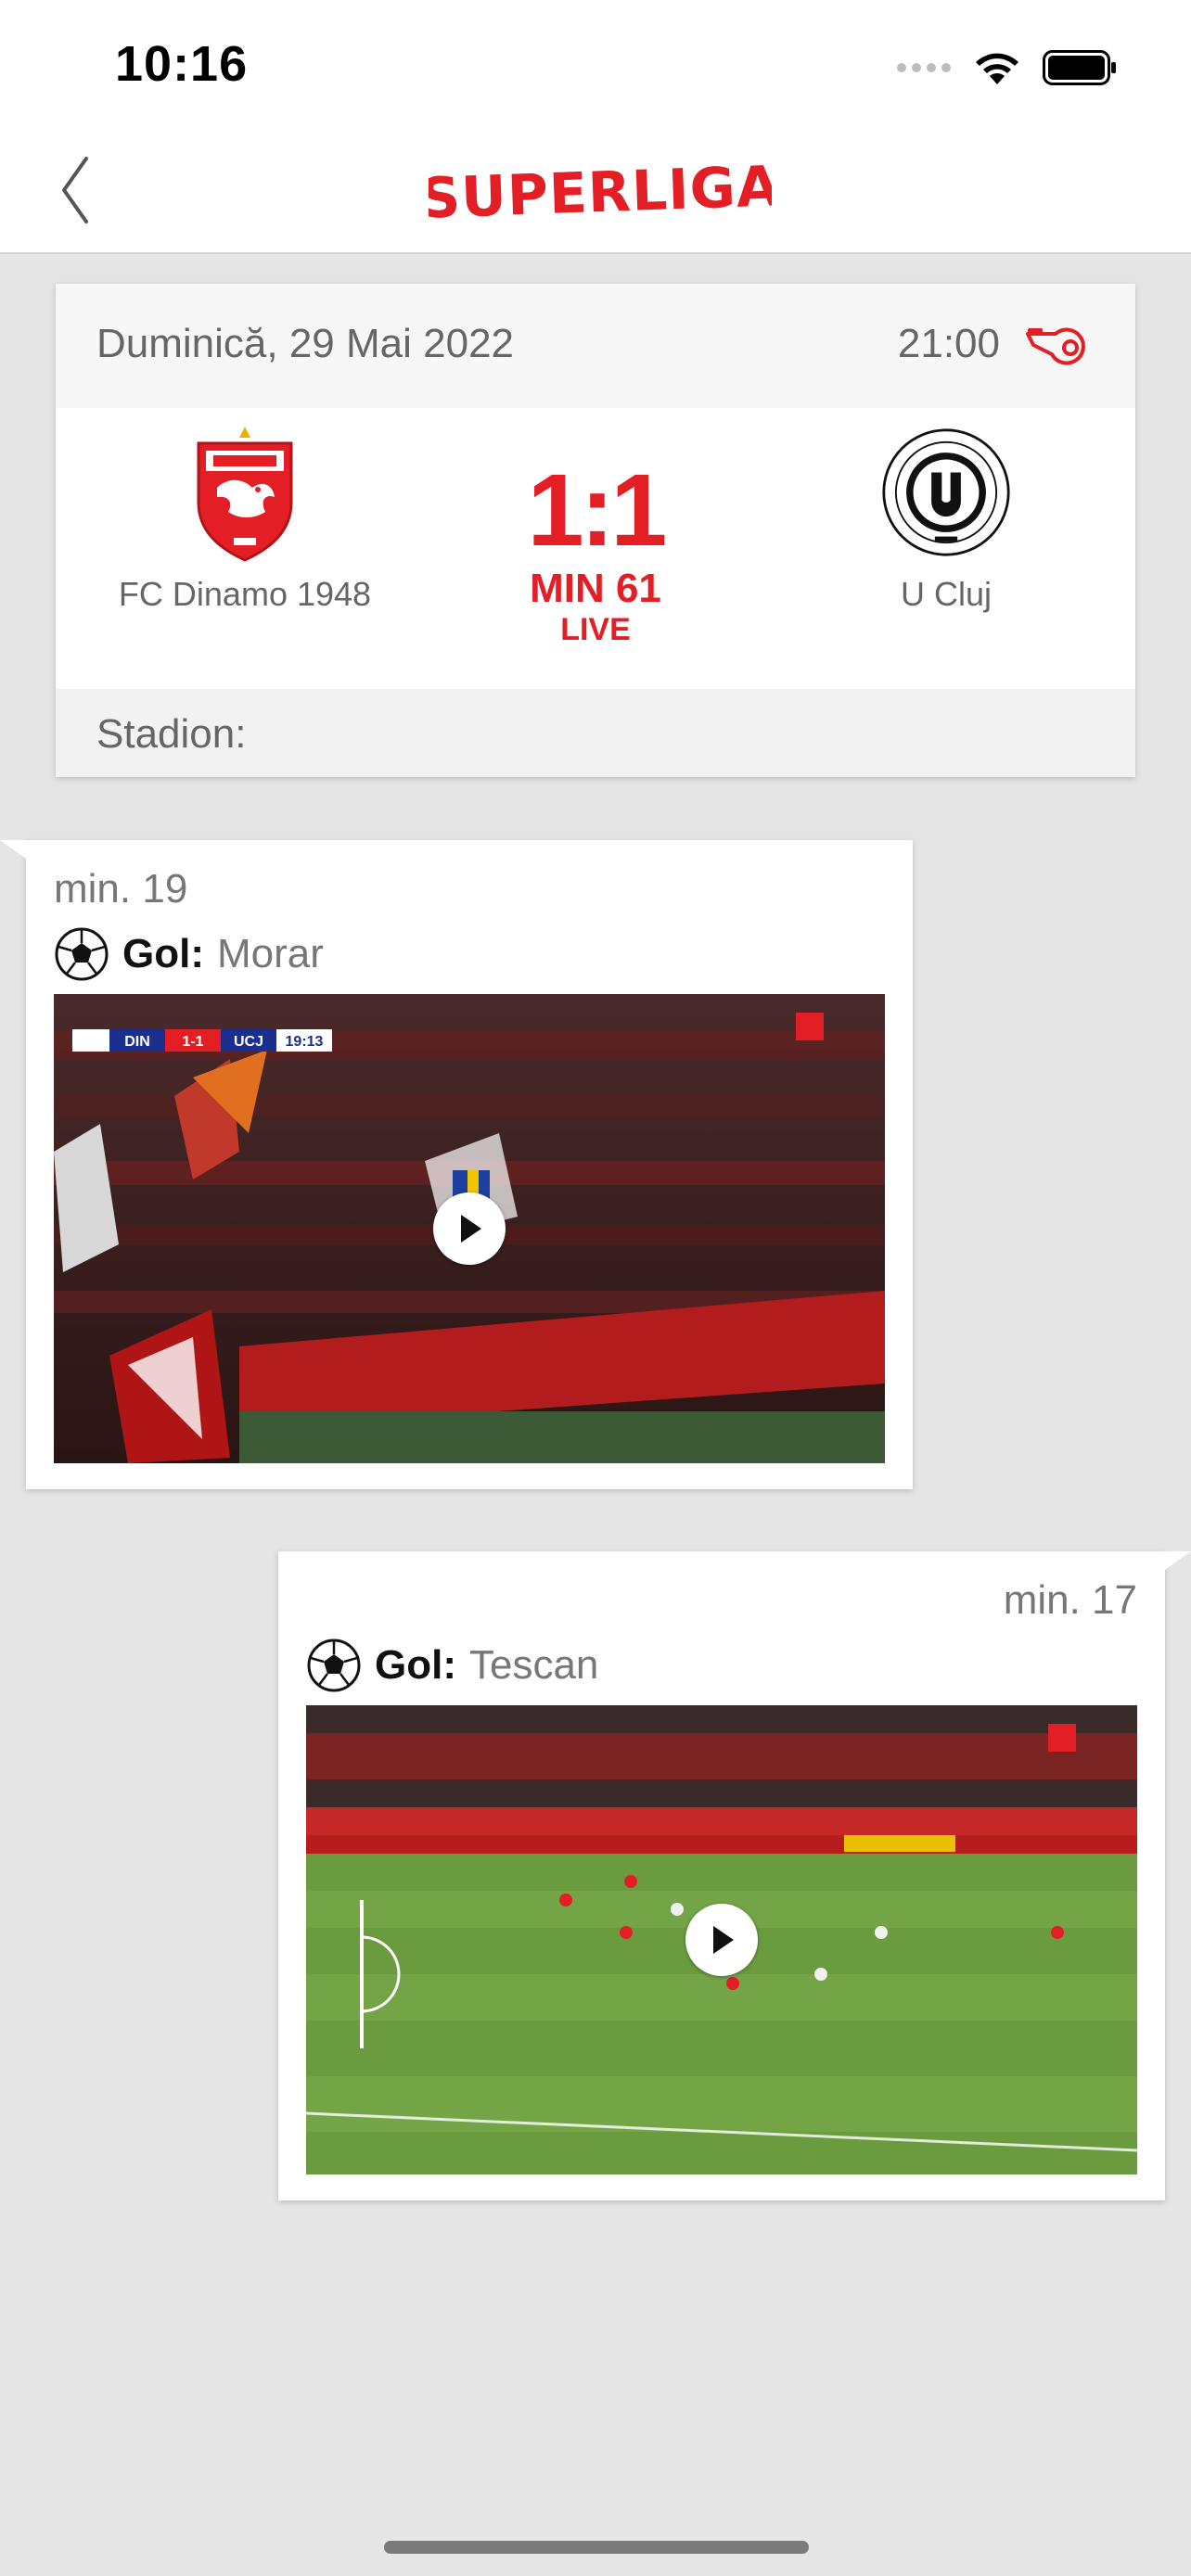 This screenshot has height=2576, width=1191. I want to click on whistle-icon, so click(1055, 346).